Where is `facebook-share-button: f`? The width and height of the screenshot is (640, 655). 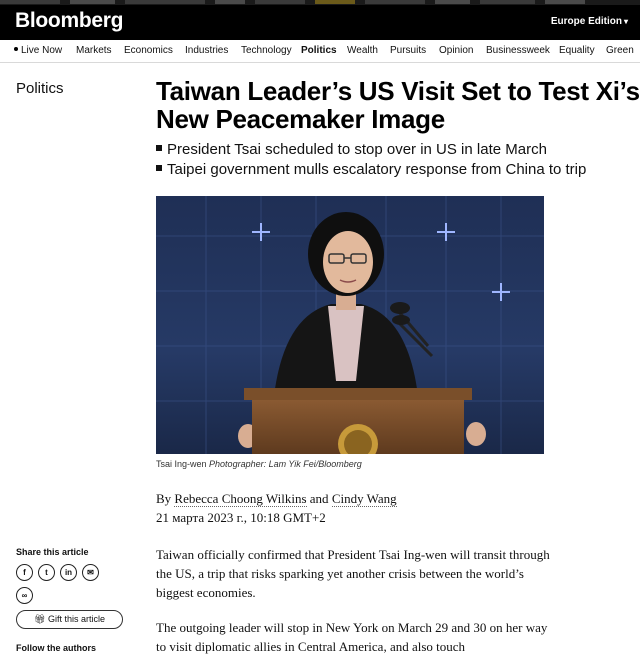
facebook-share-button: f is located at coordinates (24, 572).